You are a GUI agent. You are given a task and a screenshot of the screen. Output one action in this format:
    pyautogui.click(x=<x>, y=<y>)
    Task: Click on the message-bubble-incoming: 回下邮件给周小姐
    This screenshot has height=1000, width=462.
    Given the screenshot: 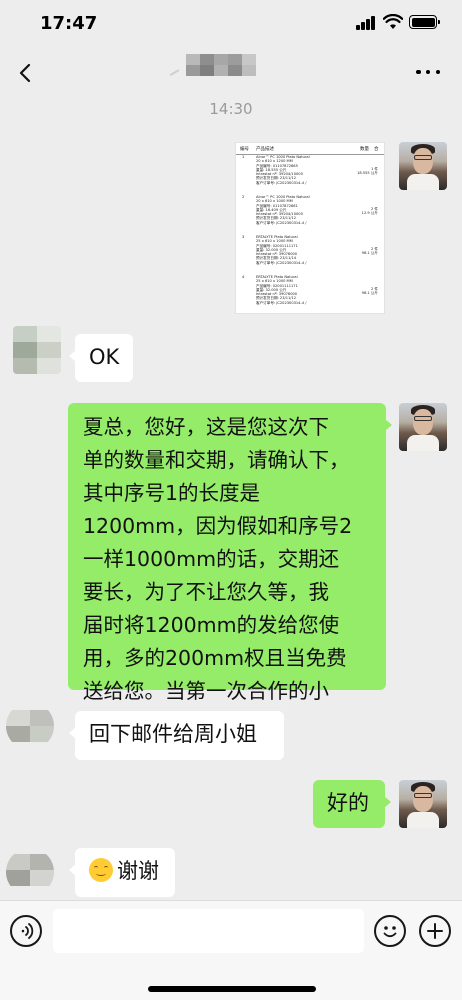 What is the action you would take?
    pyautogui.click(x=176, y=735)
    